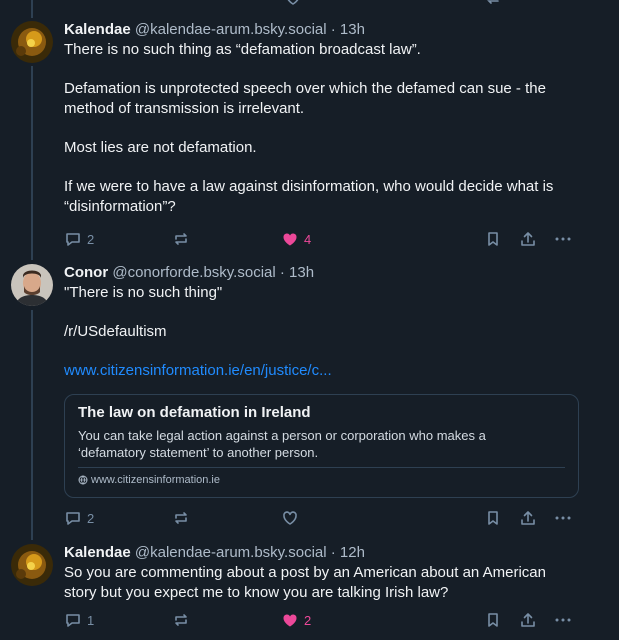  What do you see at coordinates (91, 620) in the screenshot?
I see `reply-count: 1` at bounding box center [91, 620].